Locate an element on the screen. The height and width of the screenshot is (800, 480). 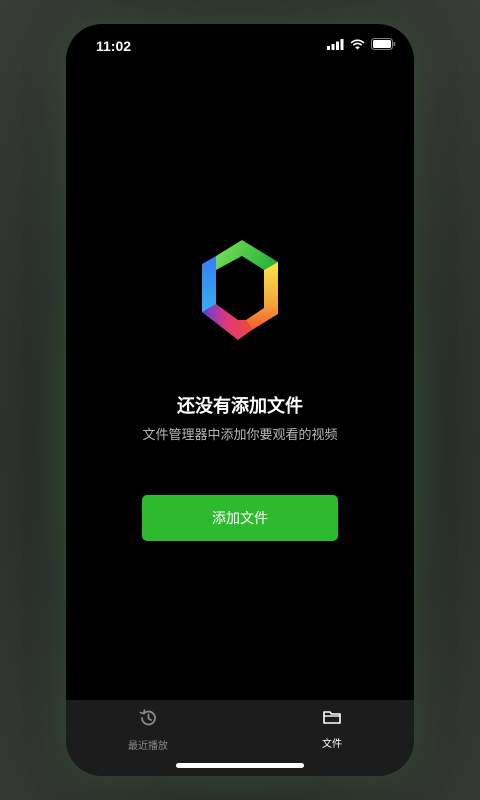
status-icons is located at coordinates (361, 44).